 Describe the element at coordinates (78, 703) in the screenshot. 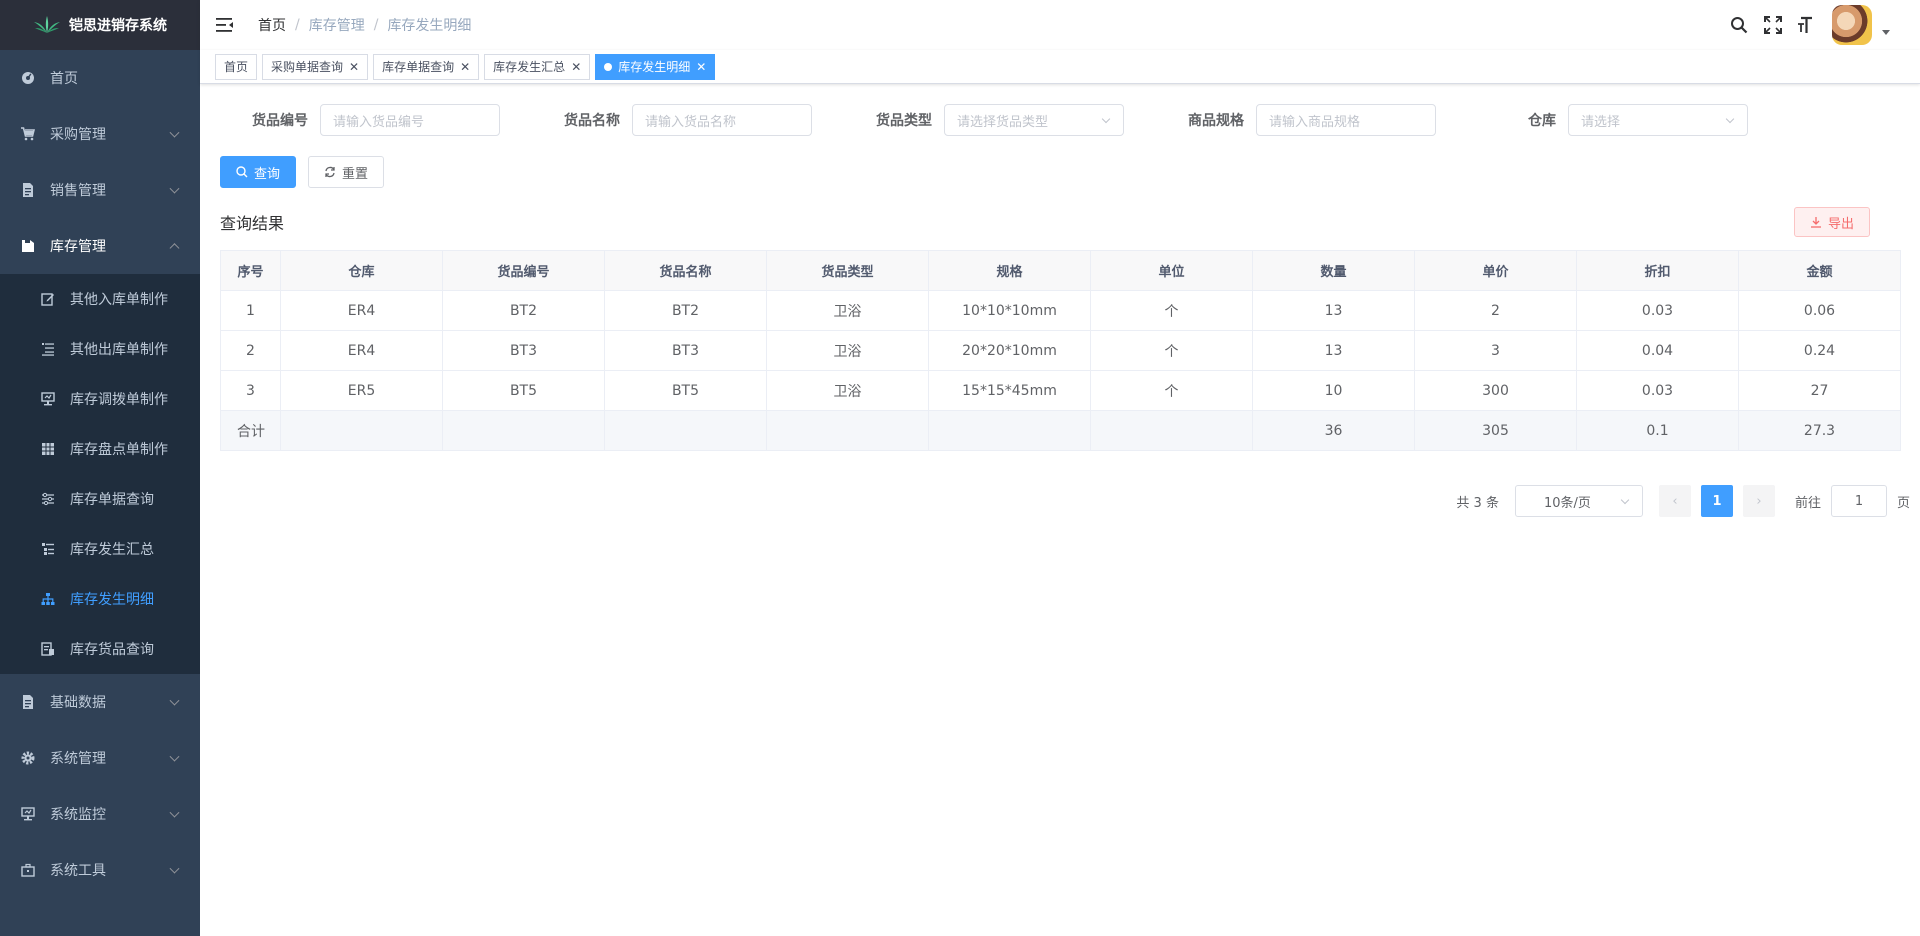

I see `sidebar-item-label: 基础数据` at that location.